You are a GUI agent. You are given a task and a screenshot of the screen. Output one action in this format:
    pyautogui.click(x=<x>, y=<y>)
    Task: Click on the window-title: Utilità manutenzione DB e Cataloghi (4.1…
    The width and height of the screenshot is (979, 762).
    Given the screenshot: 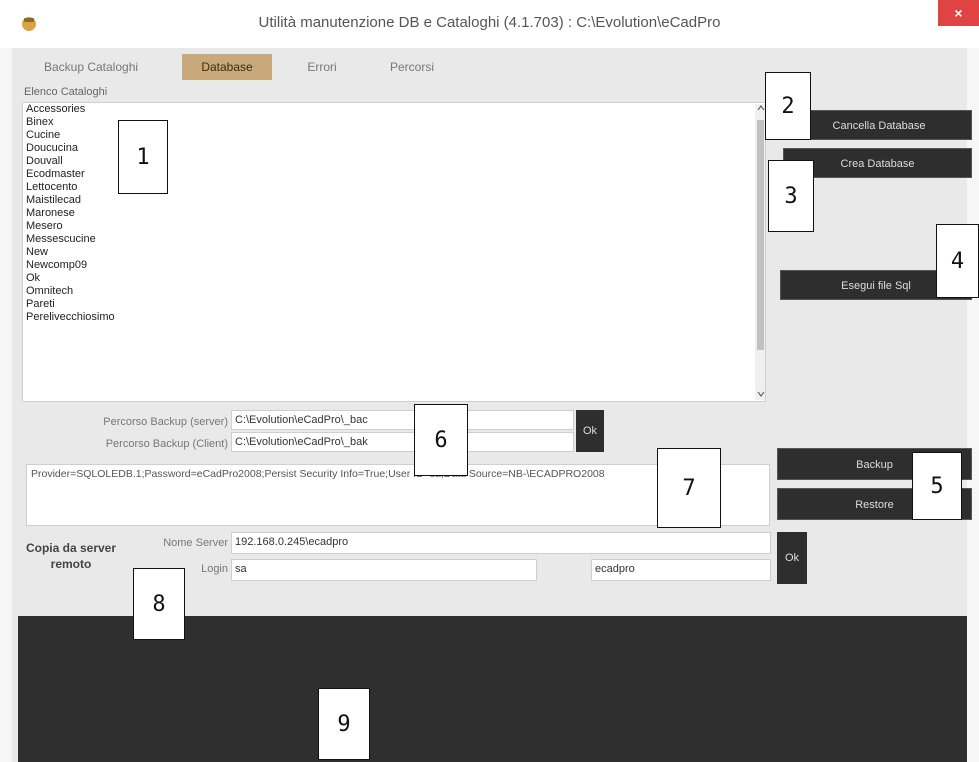 What is the action you would take?
    pyautogui.click(x=489, y=22)
    